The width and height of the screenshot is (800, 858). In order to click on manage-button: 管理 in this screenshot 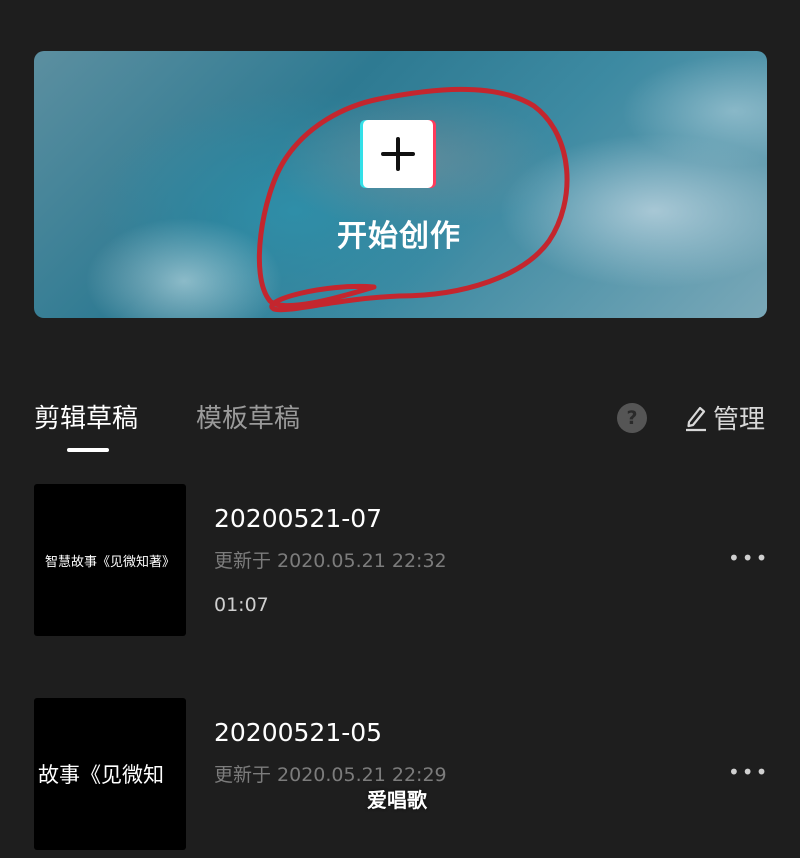, I will do `click(724, 417)`.